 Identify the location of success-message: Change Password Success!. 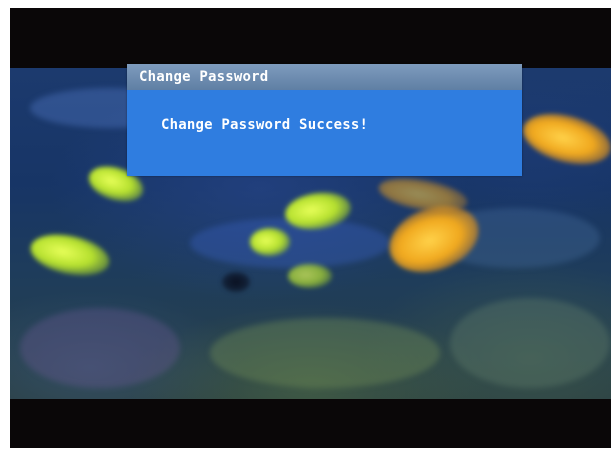
(265, 125).